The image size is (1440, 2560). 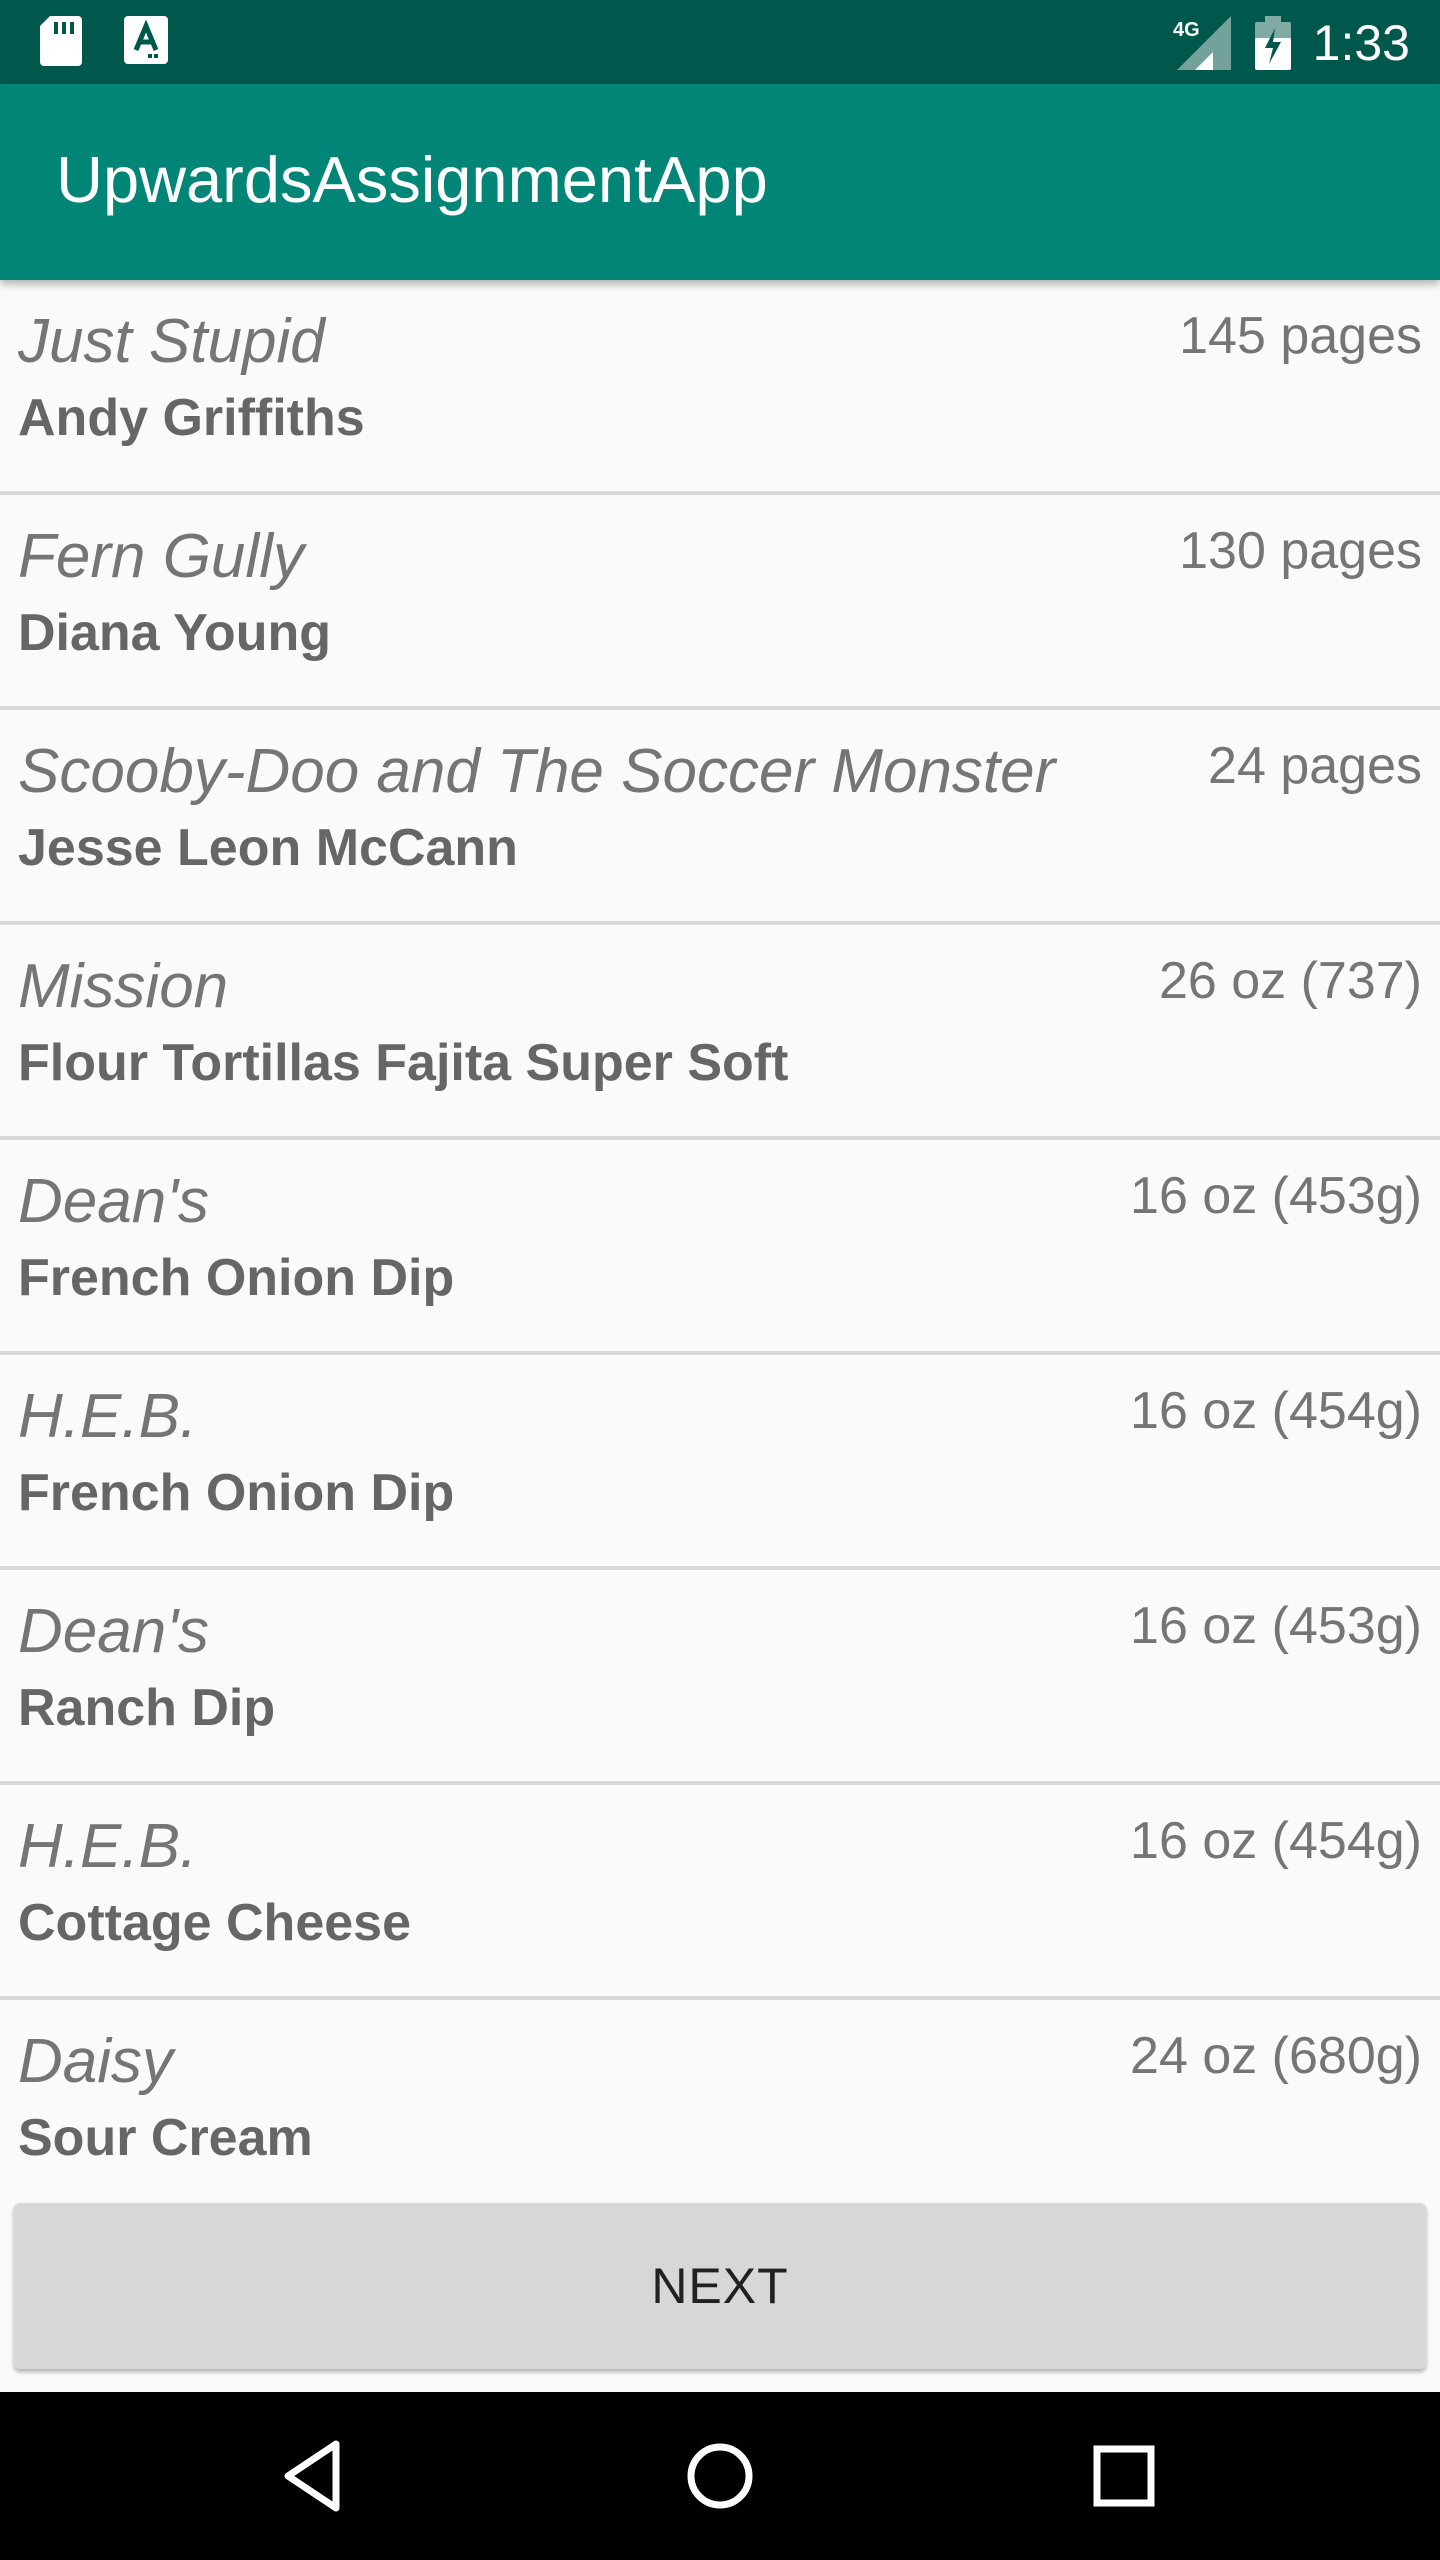 I want to click on home-icon, so click(x=720, y=2476).